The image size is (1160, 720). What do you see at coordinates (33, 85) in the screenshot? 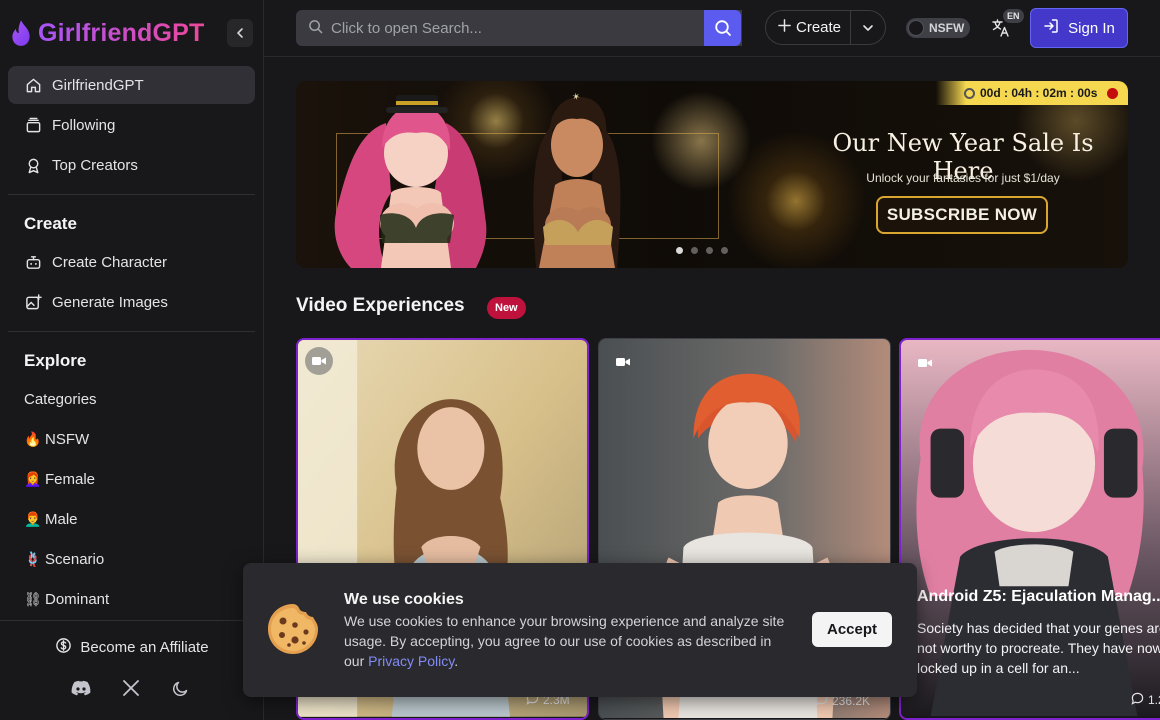
I see `home-icon` at bounding box center [33, 85].